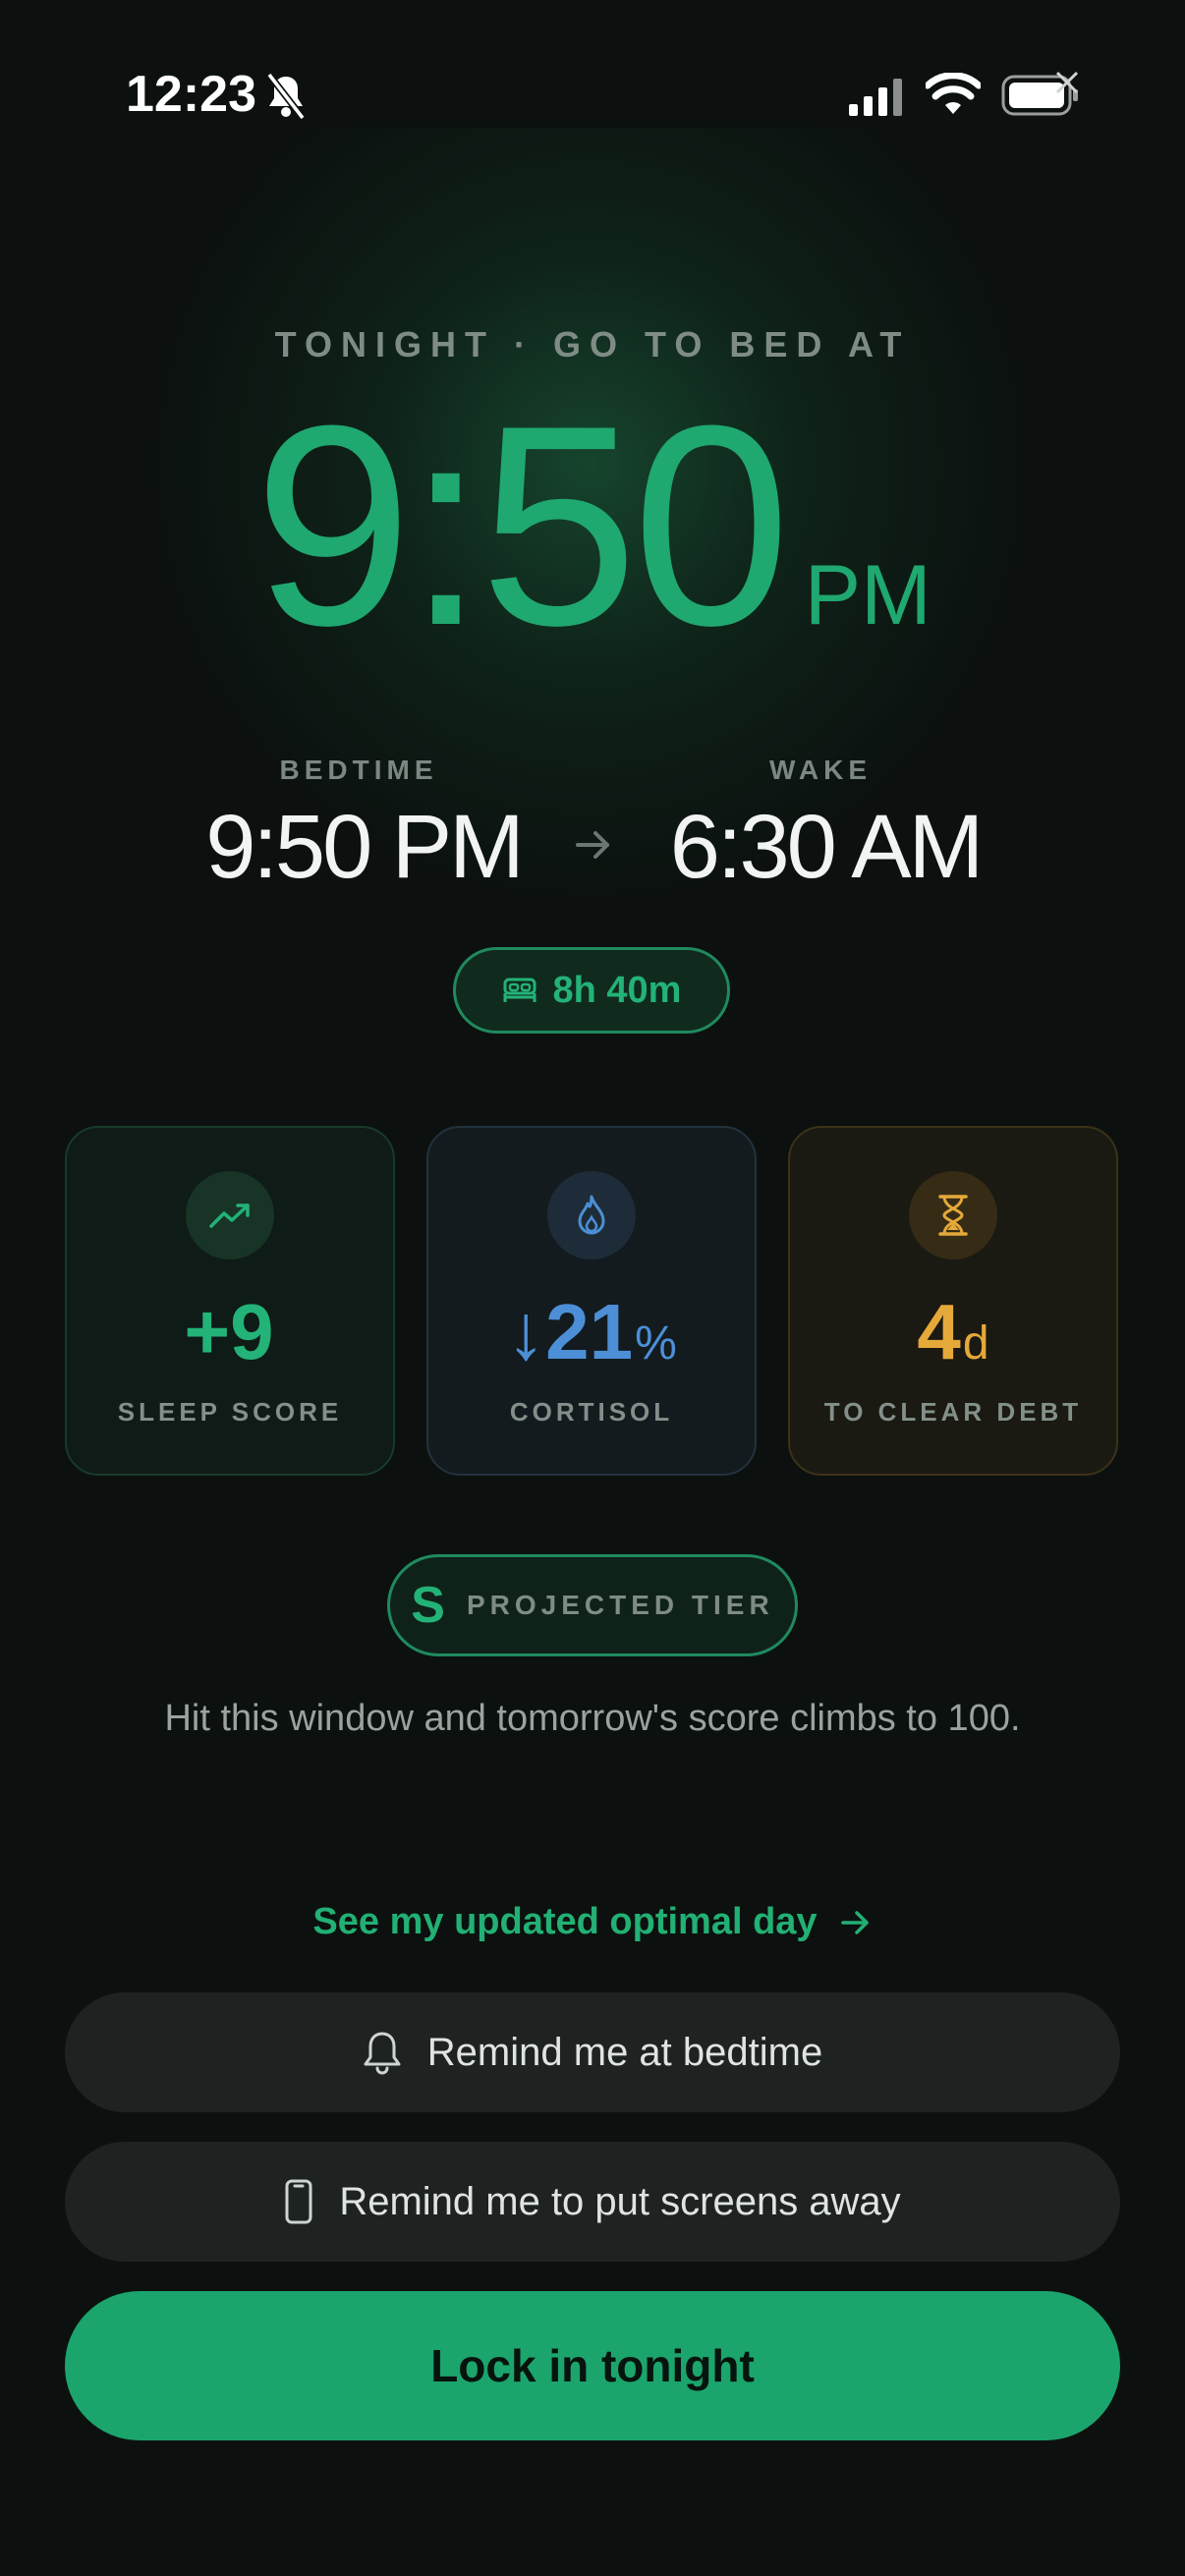 This screenshot has height=2576, width=1185. What do you see at coordinates (519, 990) in the screenshot?
I see `bed-icon` at bounding box center [519, 990].